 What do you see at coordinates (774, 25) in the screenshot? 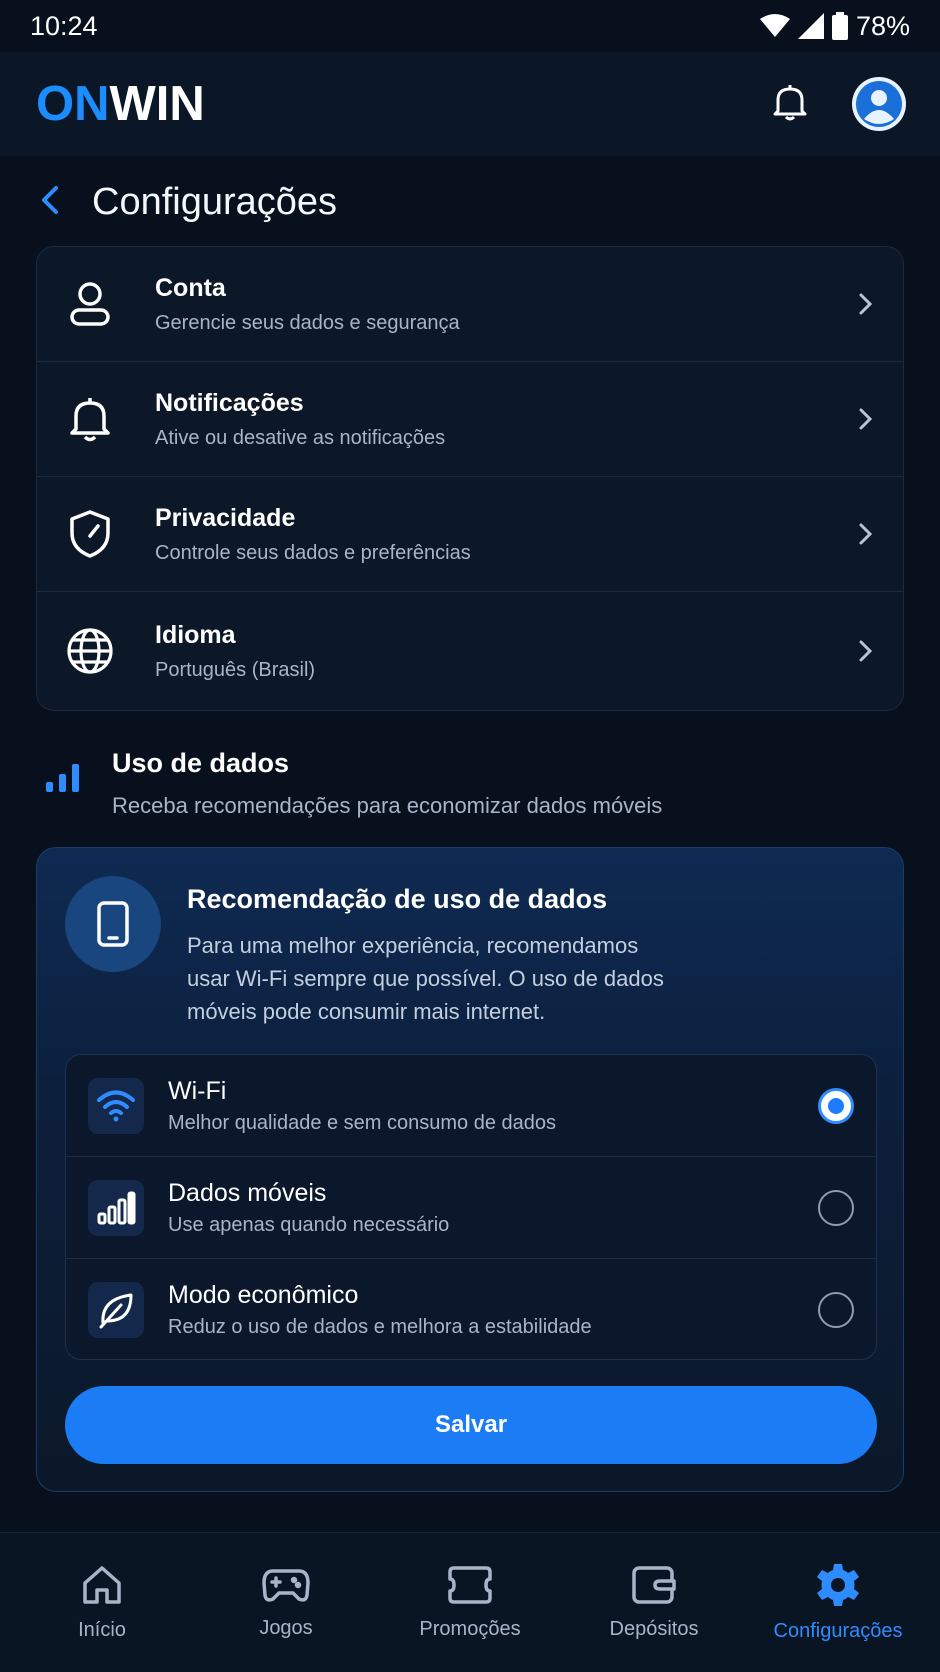
I see `wifi-status-icon` at bounding box center [774, 25].